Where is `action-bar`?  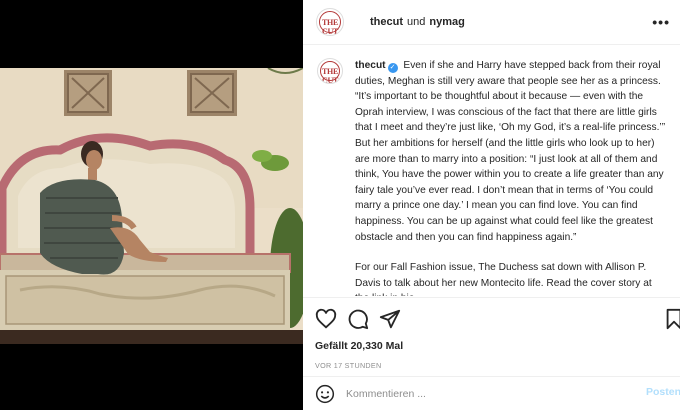 action-bar is located at coordinates (491, 318).